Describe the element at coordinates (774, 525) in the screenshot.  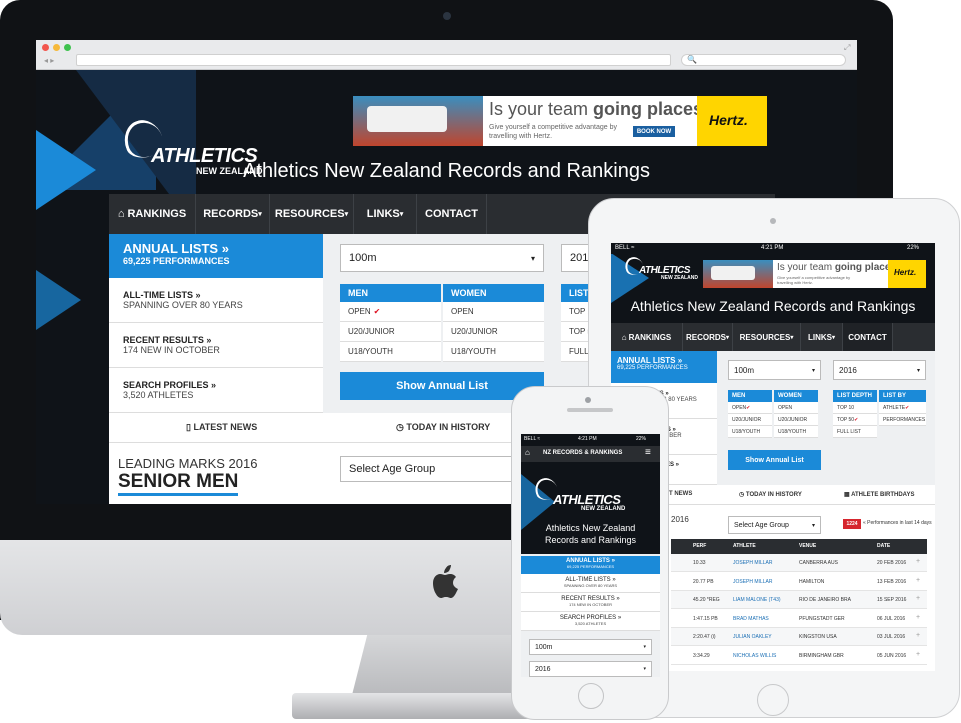
I see `age-group-select: Select Age Group ▾` at that location.